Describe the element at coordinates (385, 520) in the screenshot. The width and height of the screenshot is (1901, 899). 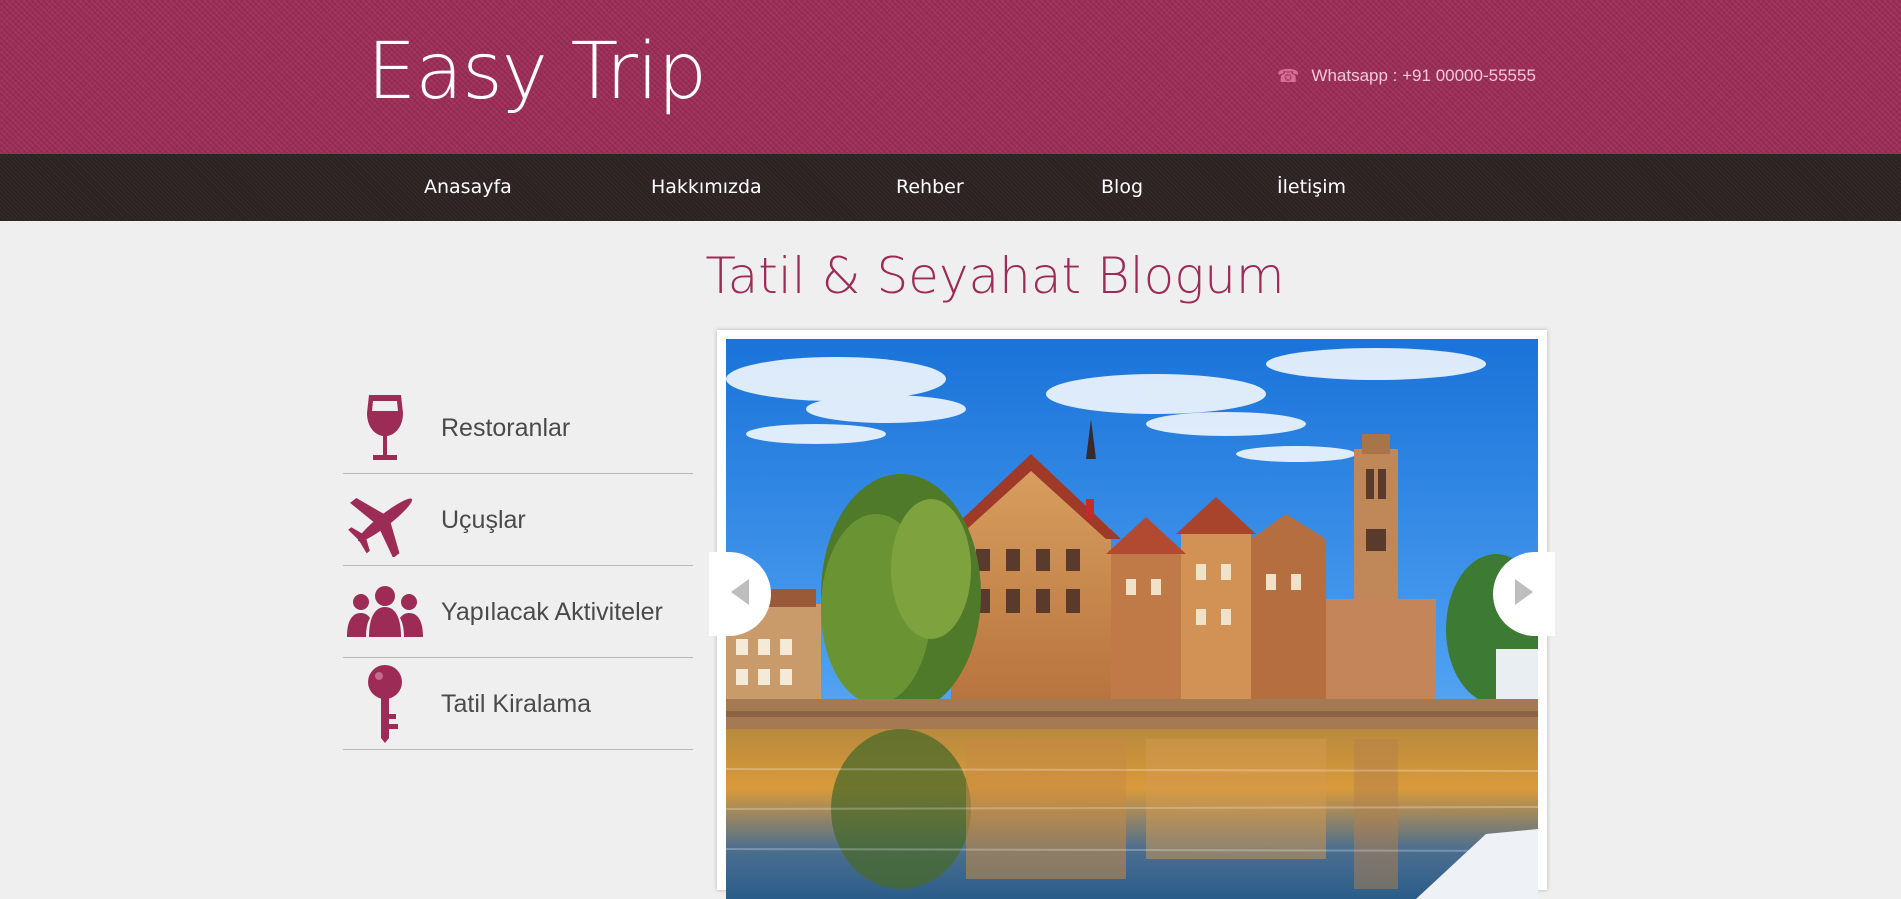
I see `airplane-icon` at that location.